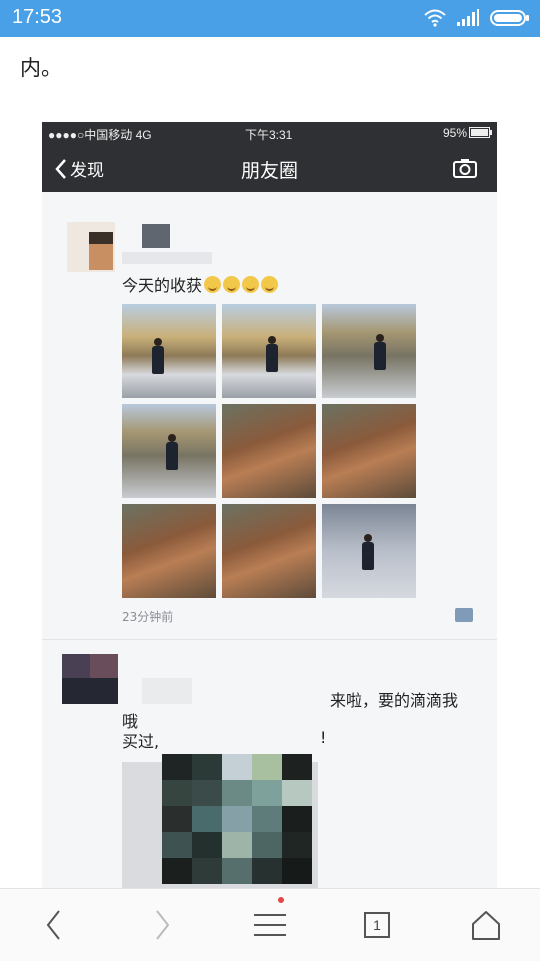 The image size is (540, 961). I want to click on post2-photo-mosaic, so click(237, 819).